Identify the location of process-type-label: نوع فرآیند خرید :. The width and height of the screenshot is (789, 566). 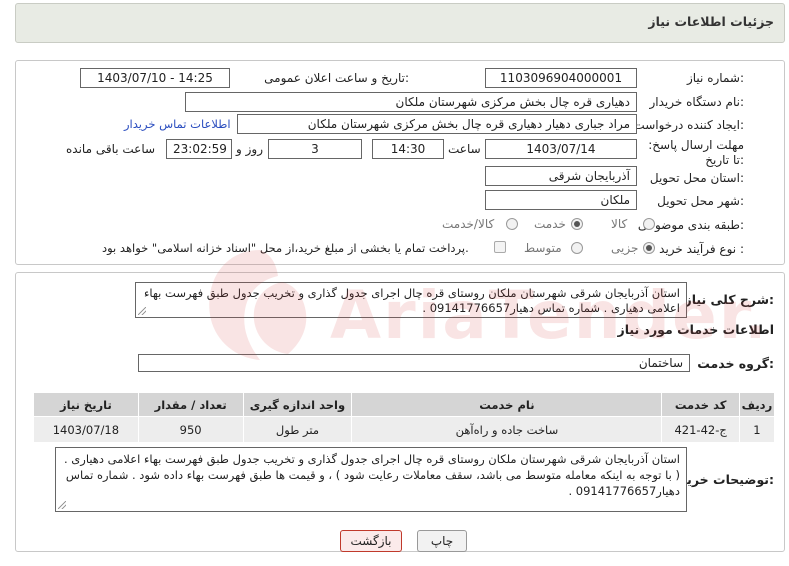
(701, 249).